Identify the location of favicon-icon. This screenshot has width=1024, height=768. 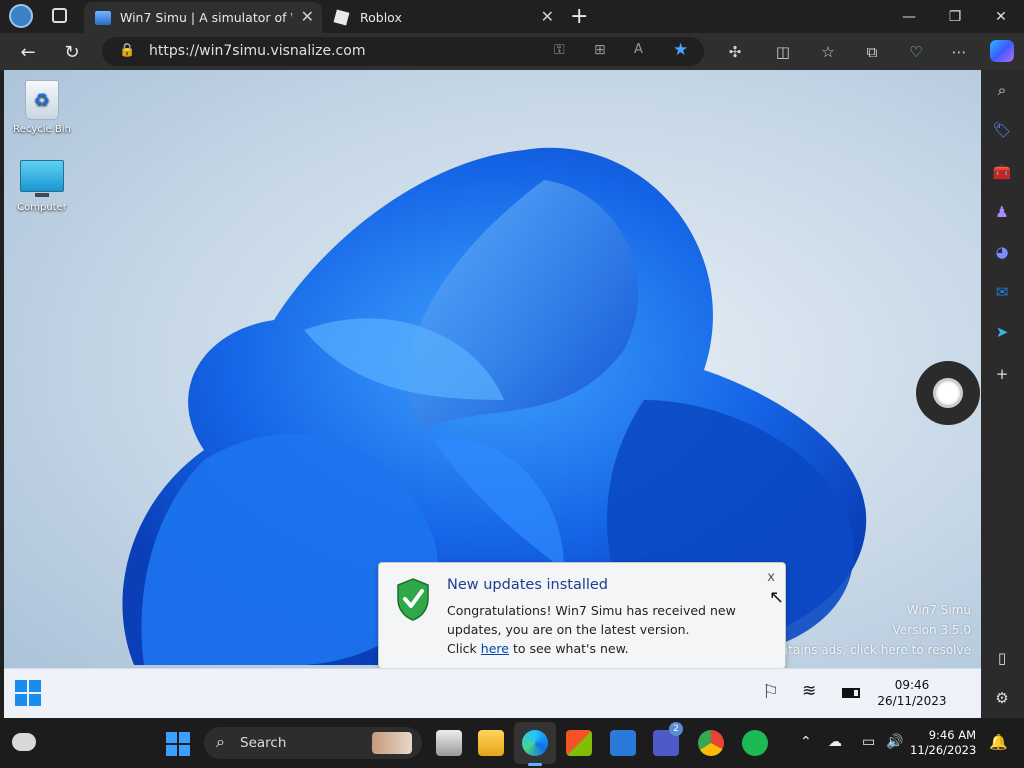
(103, 17).